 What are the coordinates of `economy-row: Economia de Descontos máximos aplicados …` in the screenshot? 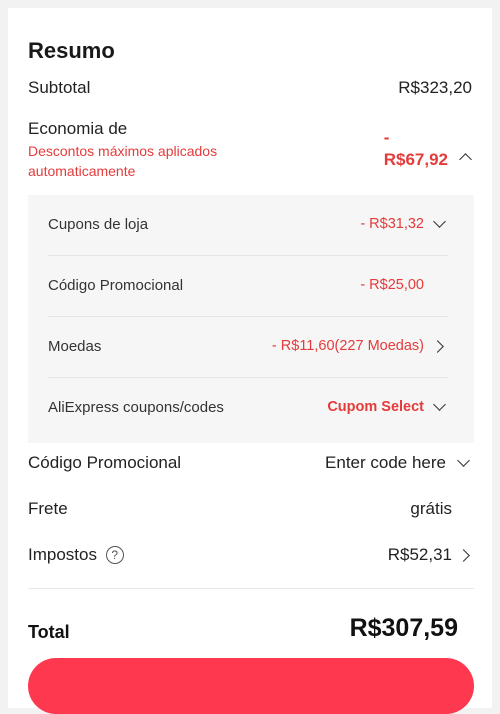 It's located at (250, 154).